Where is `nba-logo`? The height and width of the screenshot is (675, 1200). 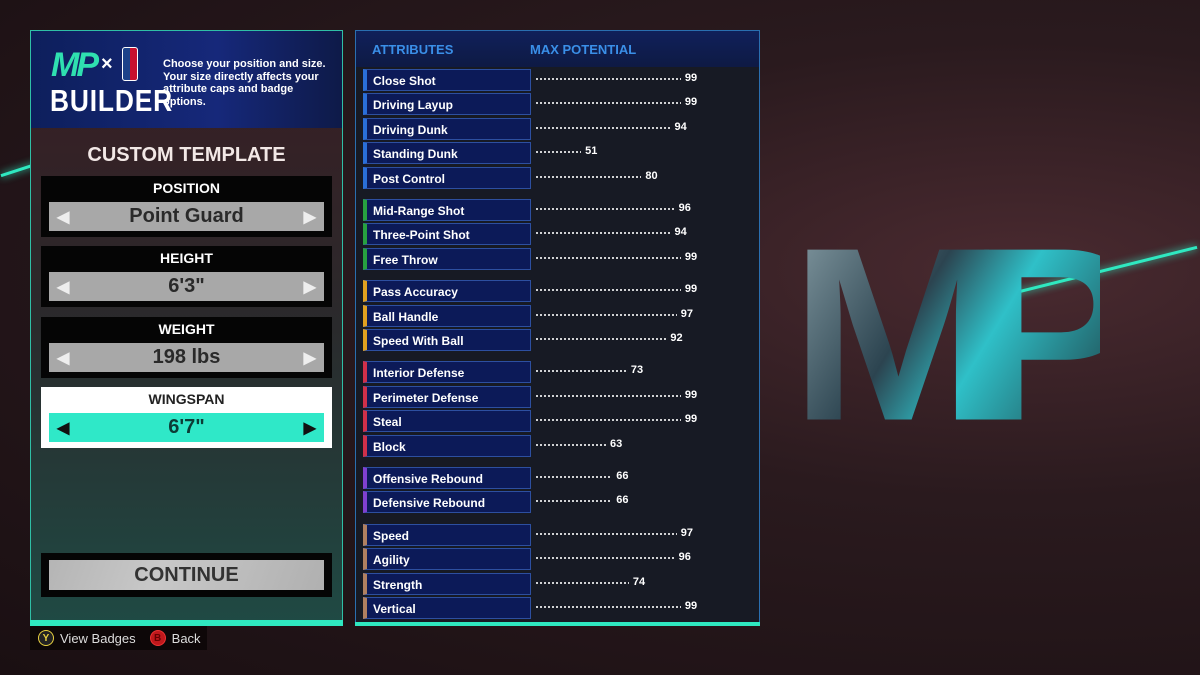 nba-logo is located at coordinates (130, 64).